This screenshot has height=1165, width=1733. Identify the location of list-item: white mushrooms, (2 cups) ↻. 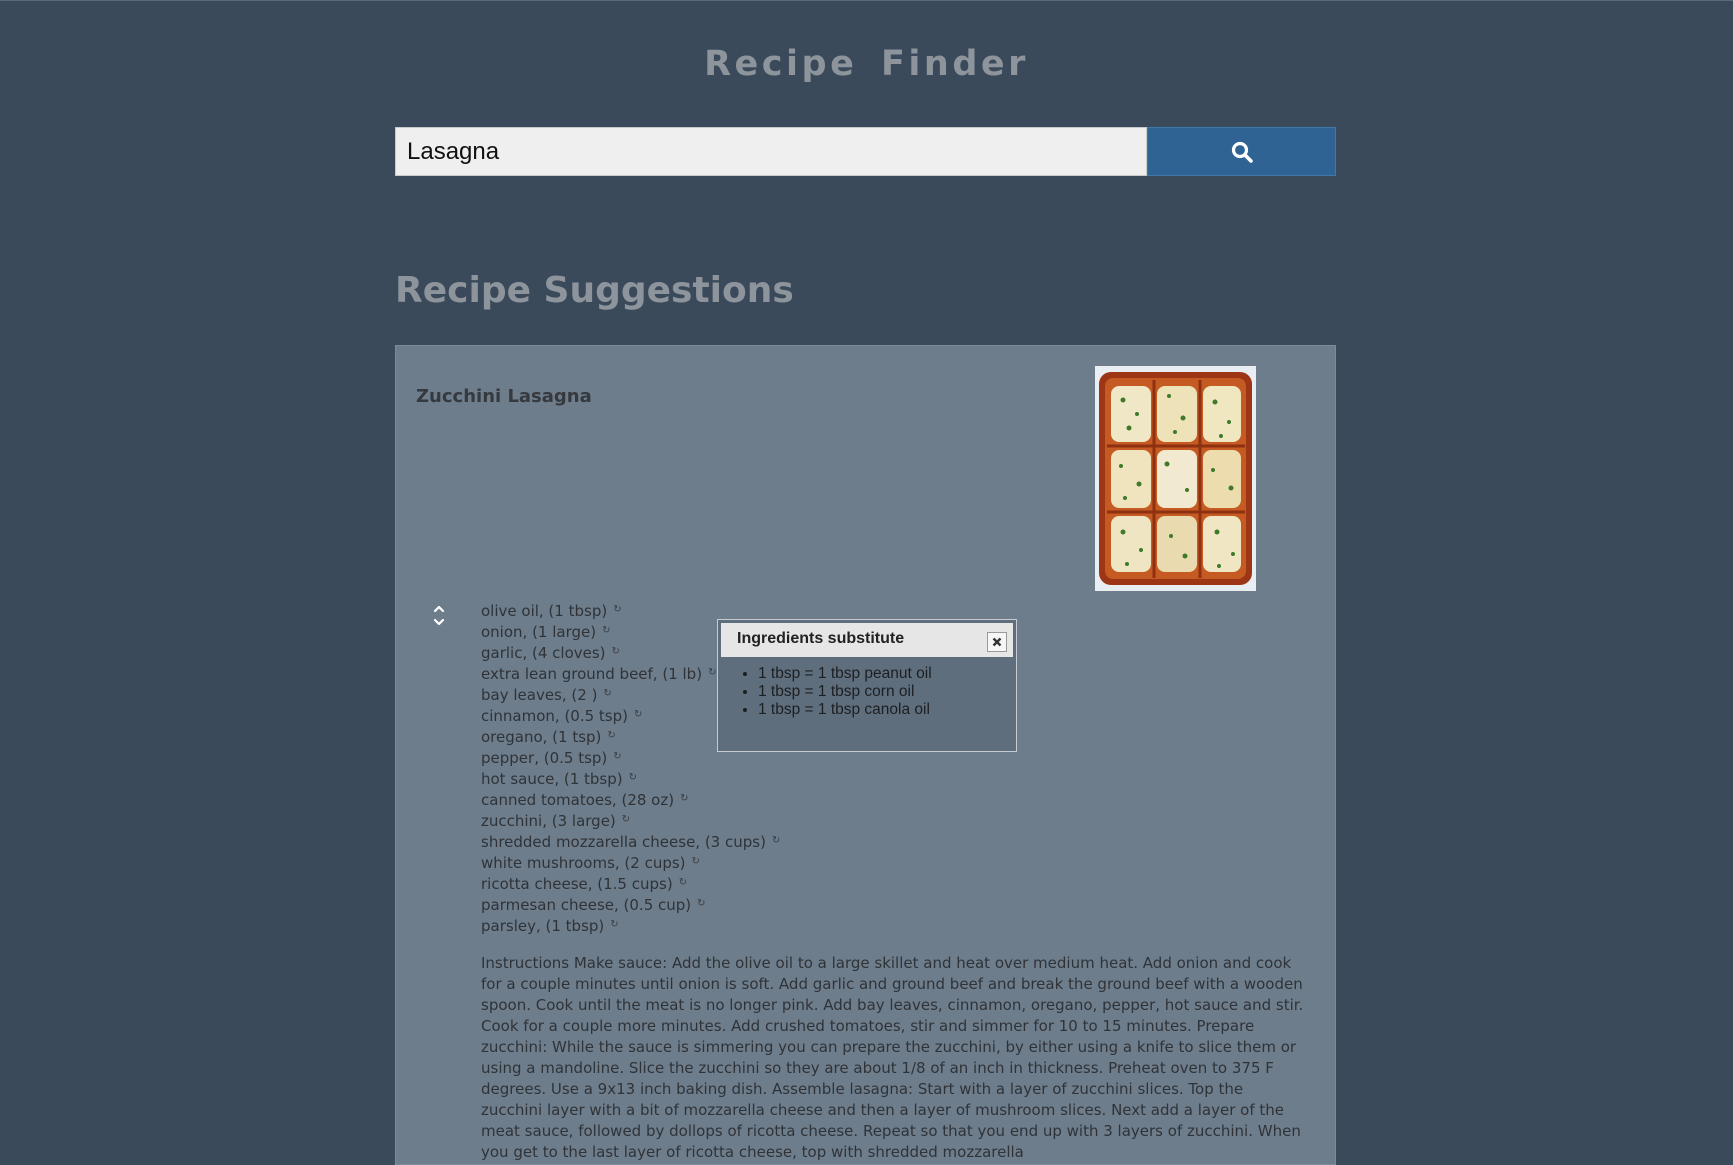
(630, 863).